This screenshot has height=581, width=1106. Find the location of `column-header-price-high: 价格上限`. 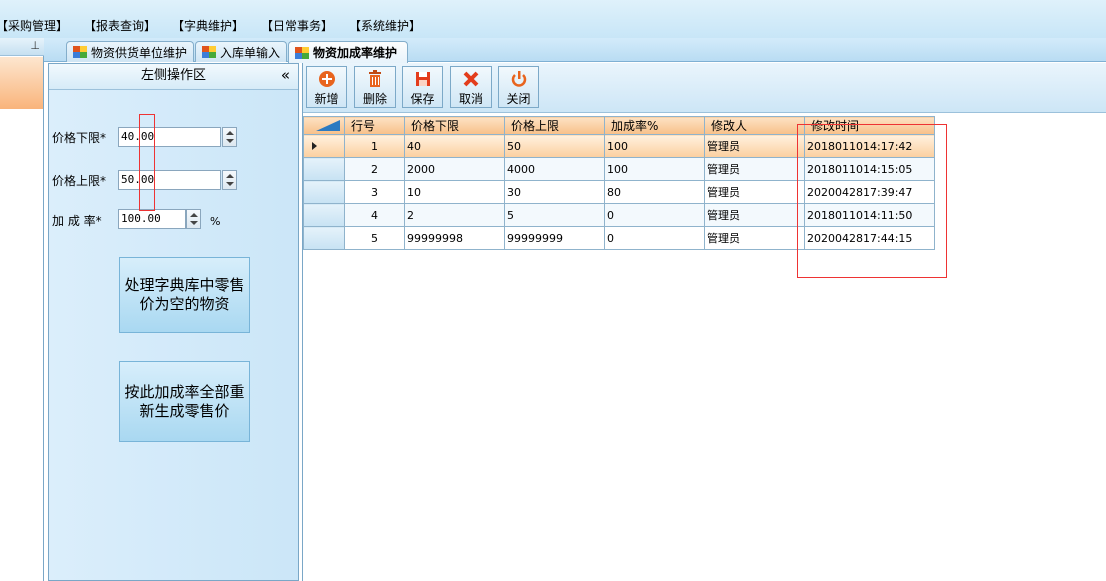

column-header-price-high: 价格上限 is located at coordinates (554, 125).